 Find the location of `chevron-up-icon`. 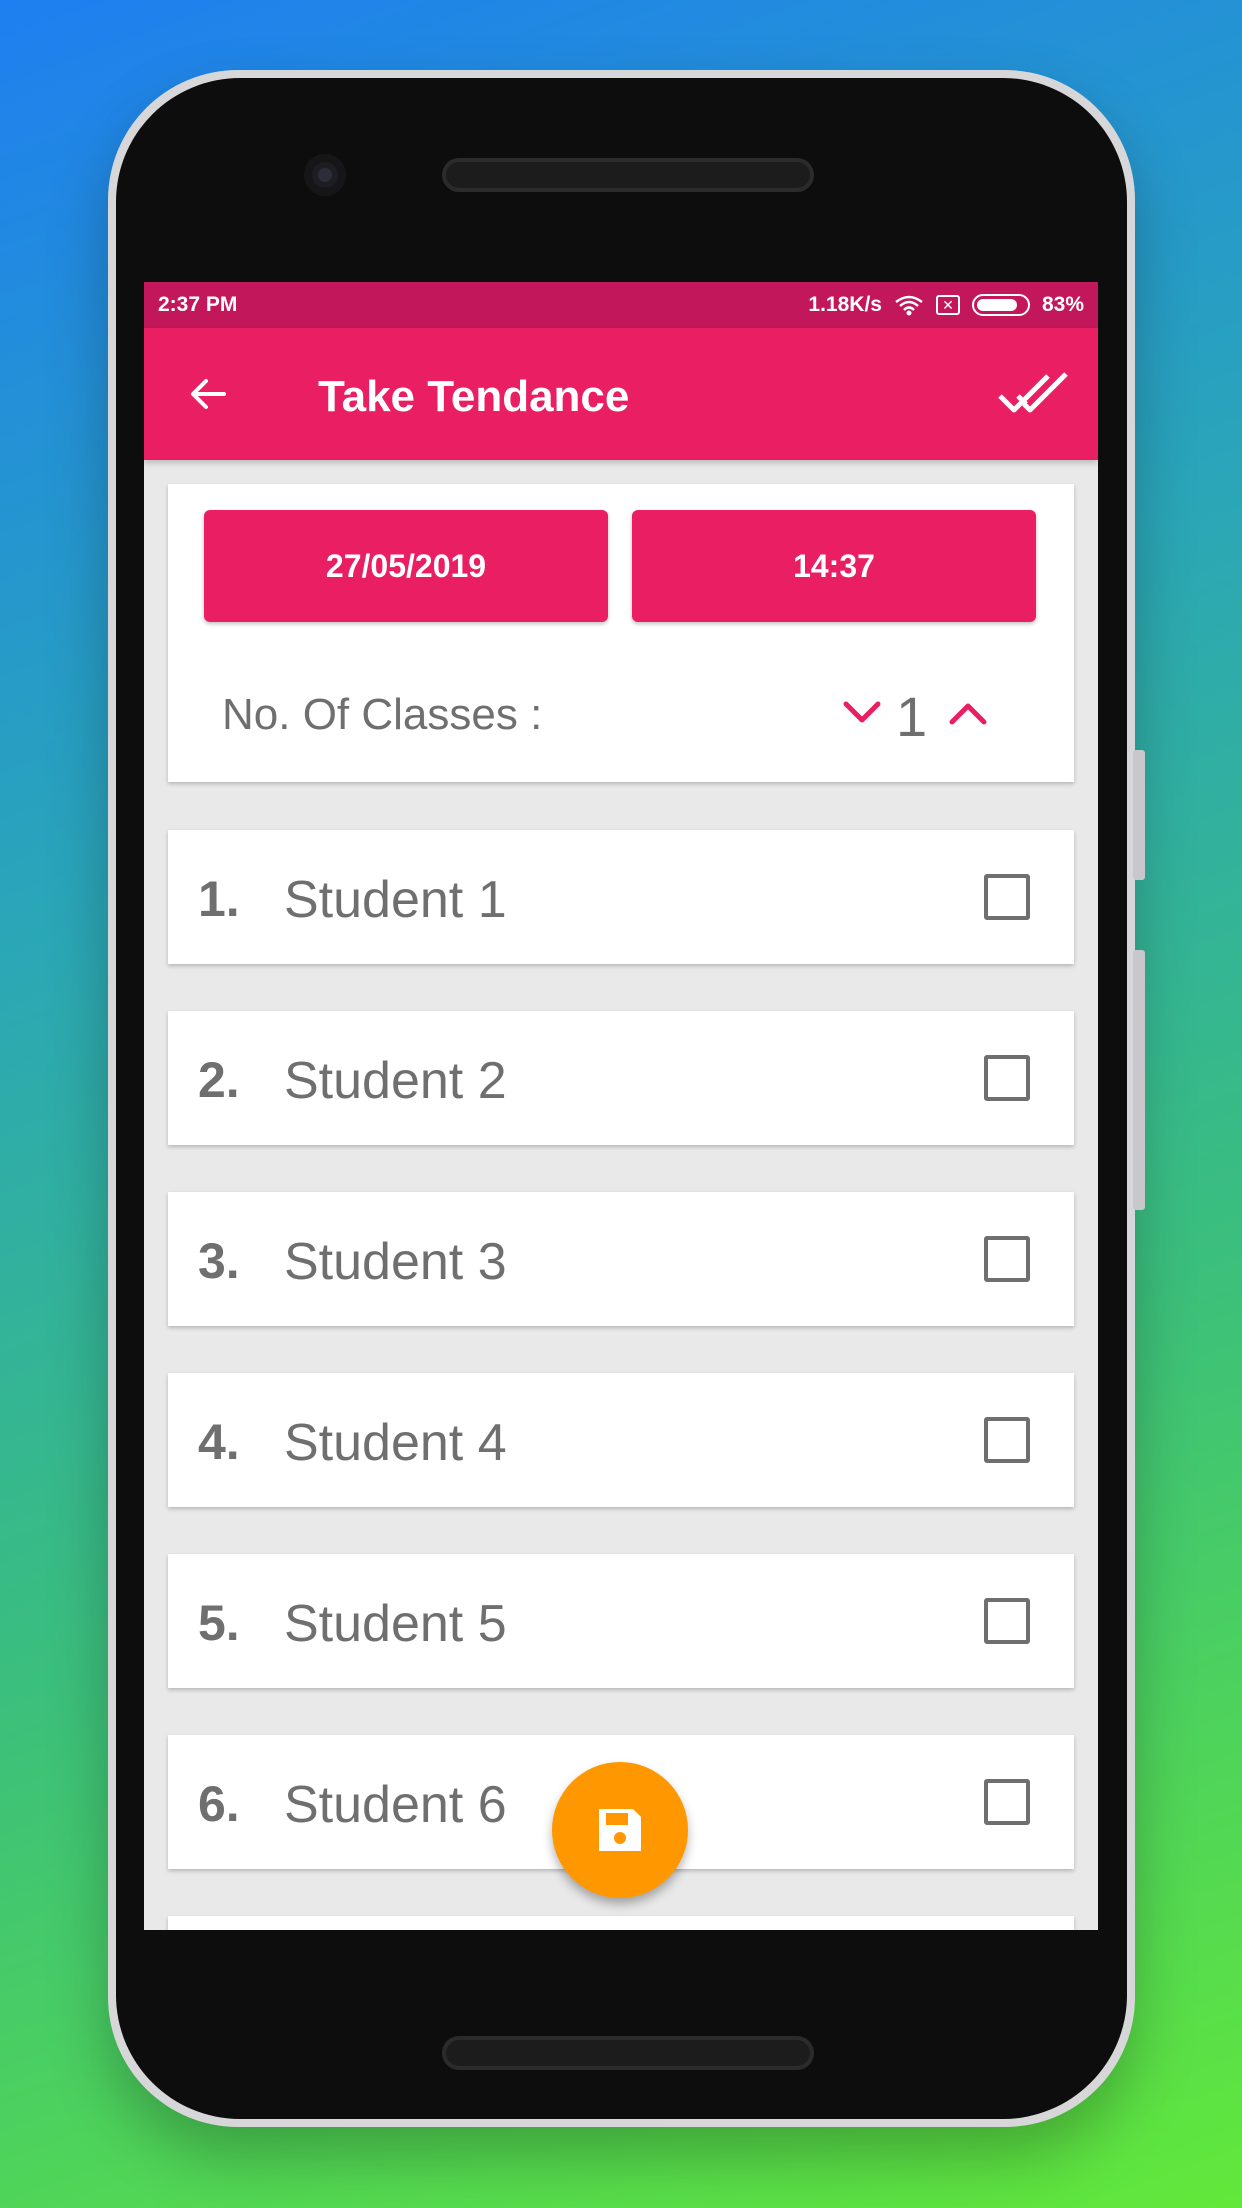

chevron-up-icon is located at coordinates (968, 713).